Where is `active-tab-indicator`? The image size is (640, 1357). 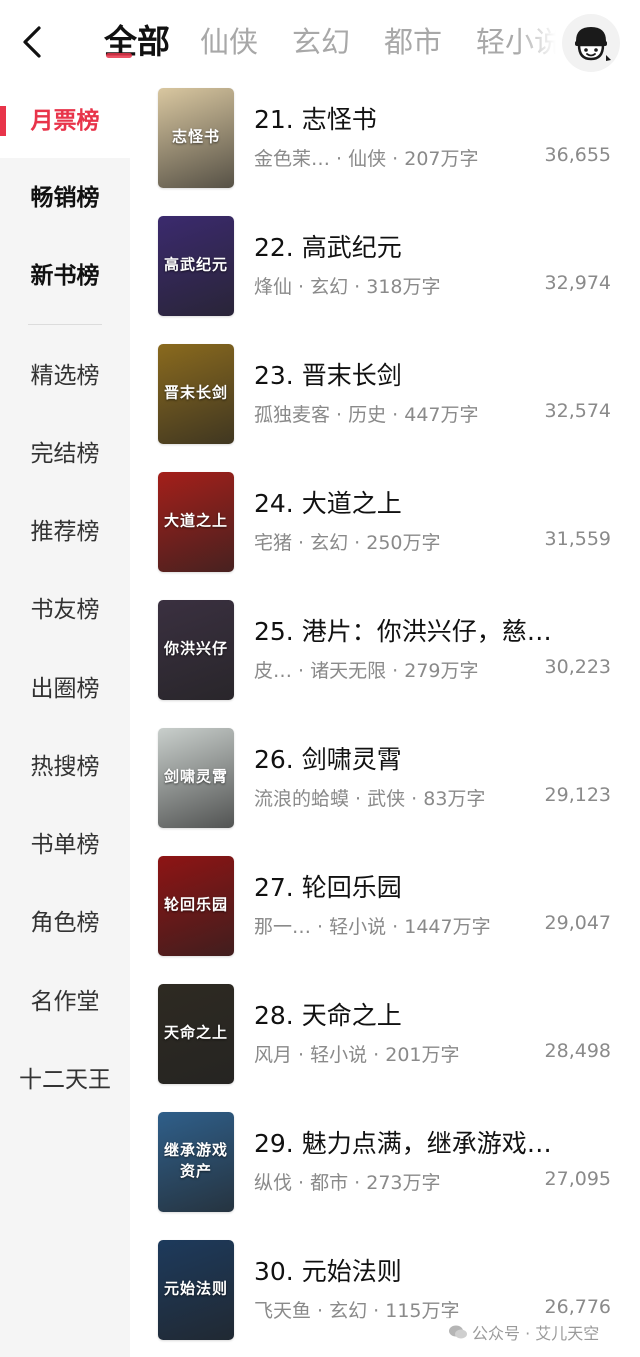 active-tab-indicator is located at coordinates (119, 55).